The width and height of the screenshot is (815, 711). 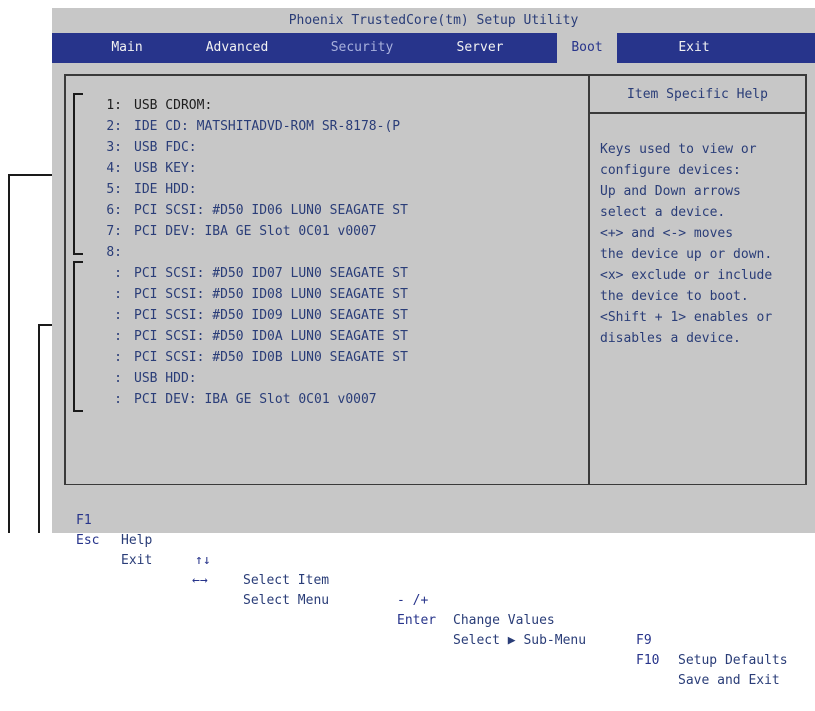 I want to click on boot-item: 7: PCI DEV: IBA GE Slot 0C01 v0007, so click(x=234, y=232).